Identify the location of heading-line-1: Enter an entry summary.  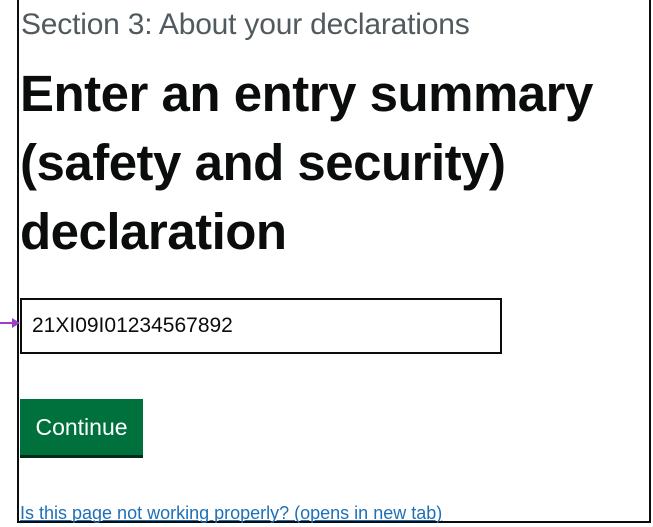
(306, 93).